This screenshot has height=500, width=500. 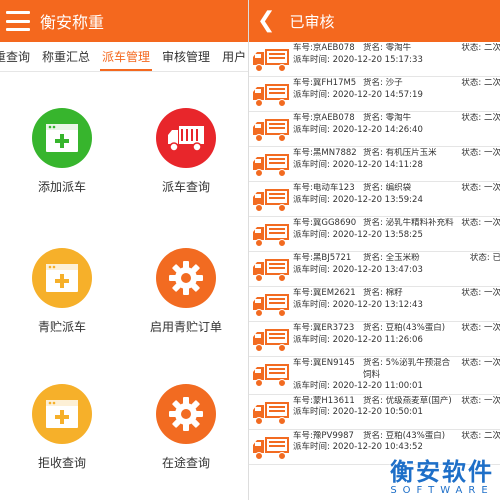 I want to click on tab-audit-management: 审核管理, so click(x=186, y=56).